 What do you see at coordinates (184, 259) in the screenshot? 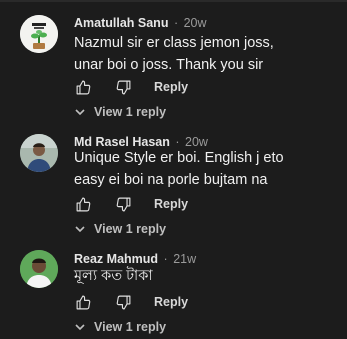
I see `timestamp: 21w` at bounding box center [184, 259].